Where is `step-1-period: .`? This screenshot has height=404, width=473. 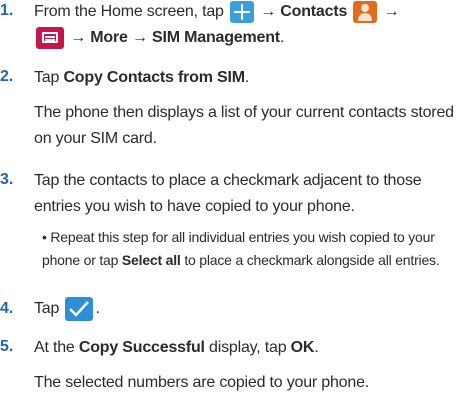
step-1-period: . is located at coordinates (282, 37).